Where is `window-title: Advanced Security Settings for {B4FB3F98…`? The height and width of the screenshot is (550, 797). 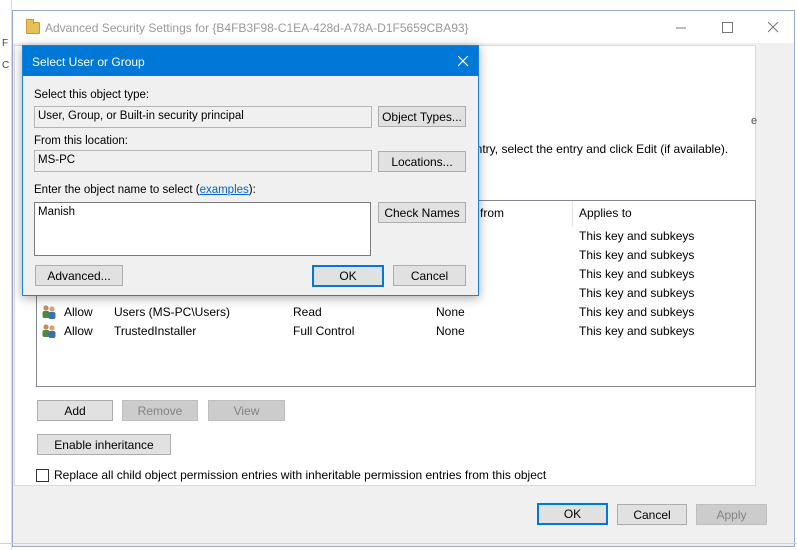
window-title: Advanced Security Settings for {B4FB3F98… is located at coordinates (257, 28).